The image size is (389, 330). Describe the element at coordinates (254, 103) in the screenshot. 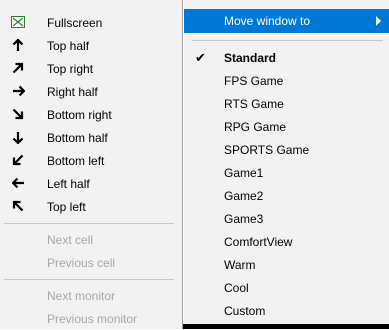

I see `menu-item-label: RTS Game` at that location.